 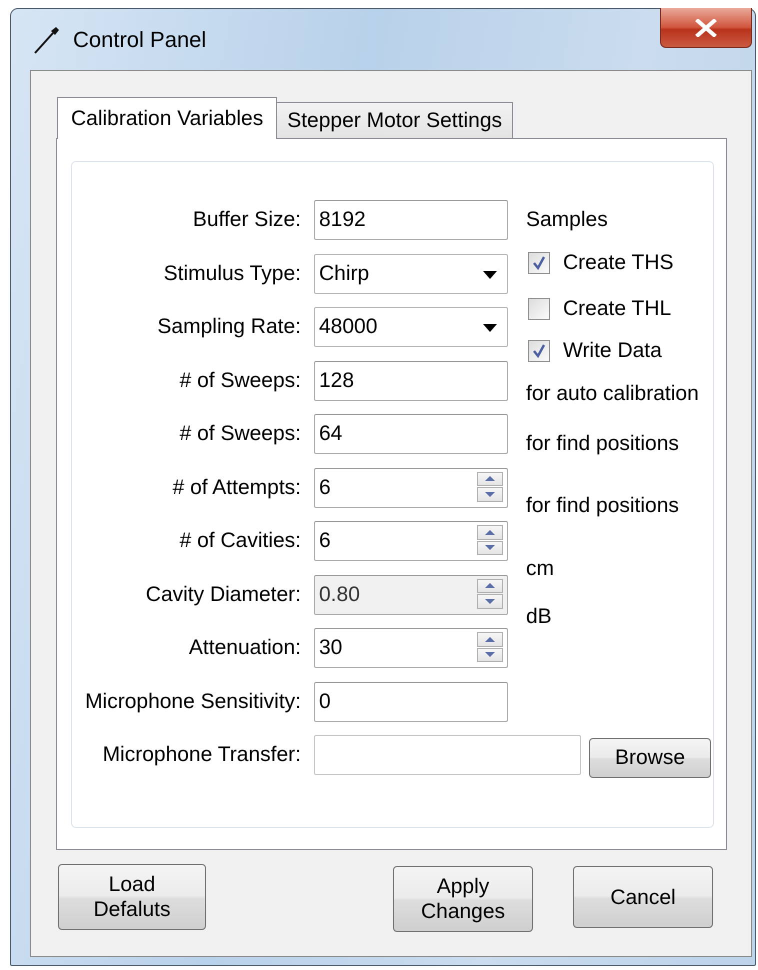 I want to click on spin-field: 30, so click(x=411, y=648).